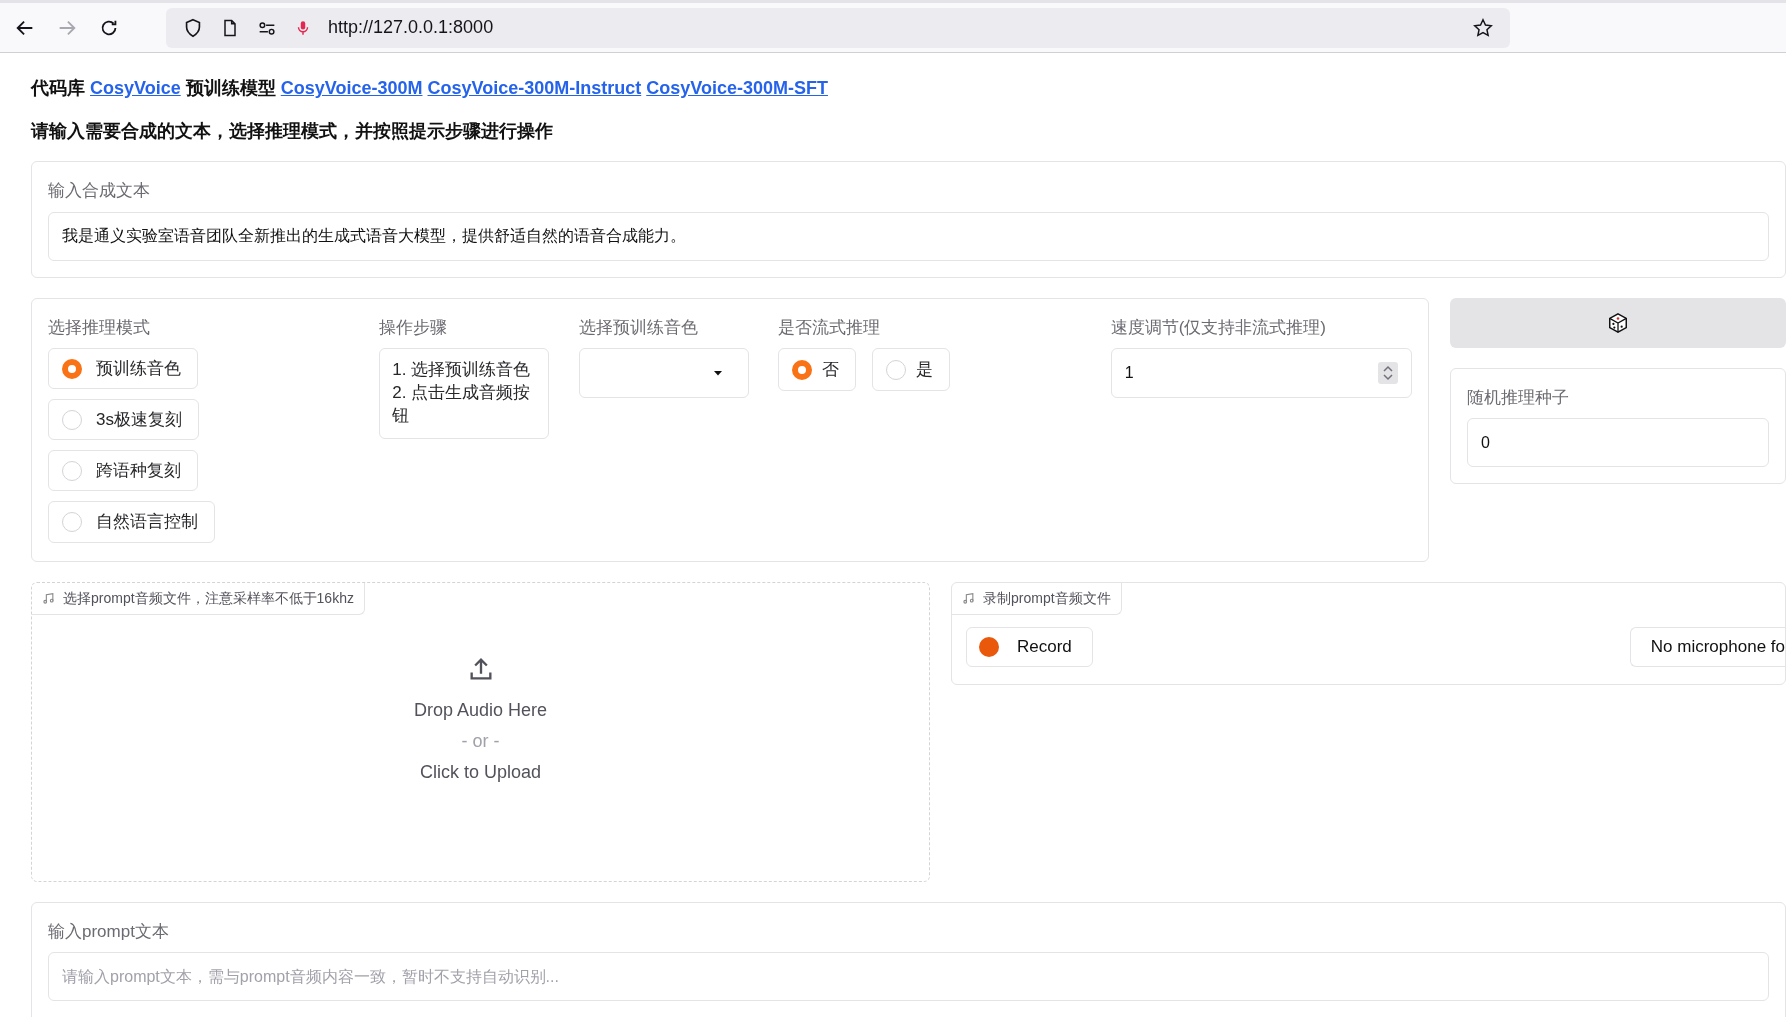  What do you see at coordinates (1518, 397) in the screenshot?
I see `field-label: 随机推理种子` at bounding box center [1518, 397].